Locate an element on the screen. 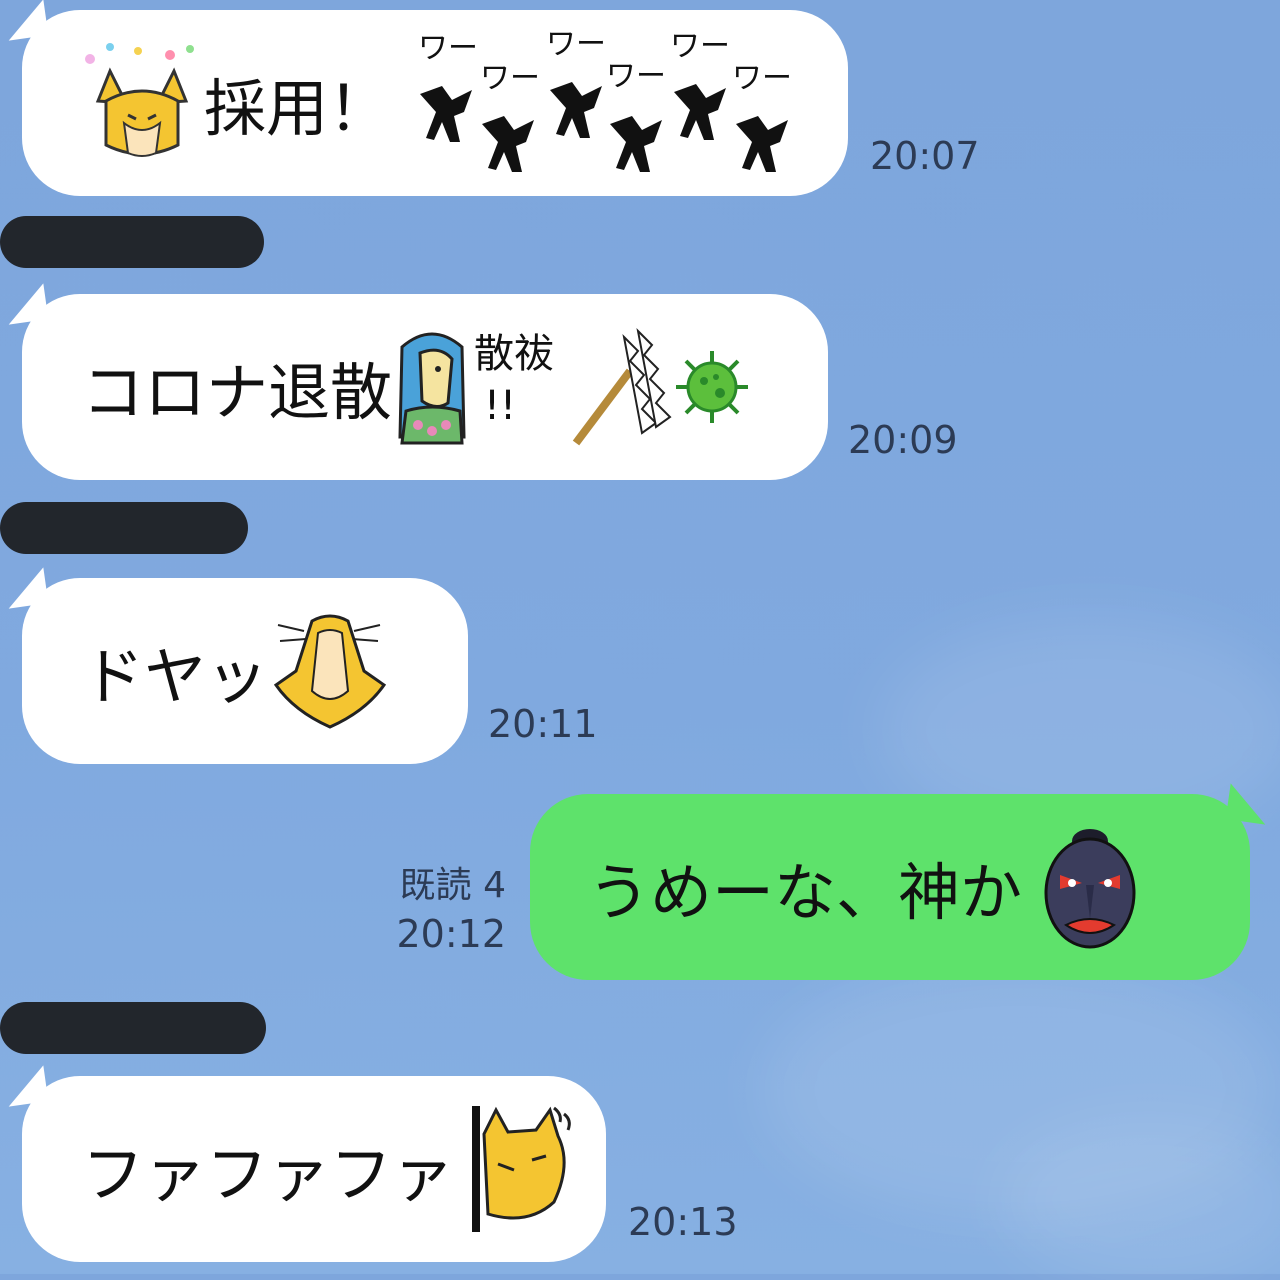 The image size is (1280, 1280). message-bubble-1: 採用！ ワー ワー ワー ワー ワー ワー is located at coordinates (425, 98).